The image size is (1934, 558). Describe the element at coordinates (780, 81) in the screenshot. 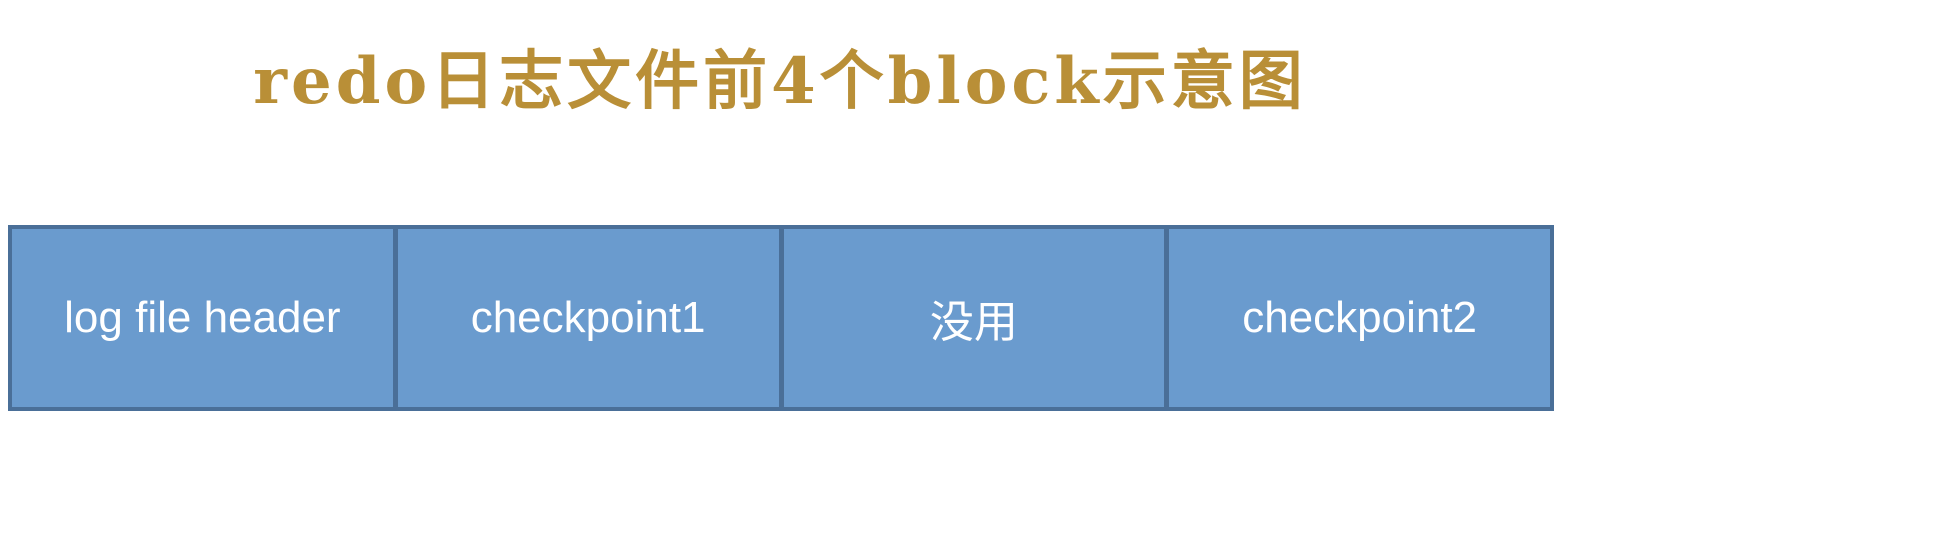

I see `diagram-title: redo日志文件前4个block示意图` at that location.